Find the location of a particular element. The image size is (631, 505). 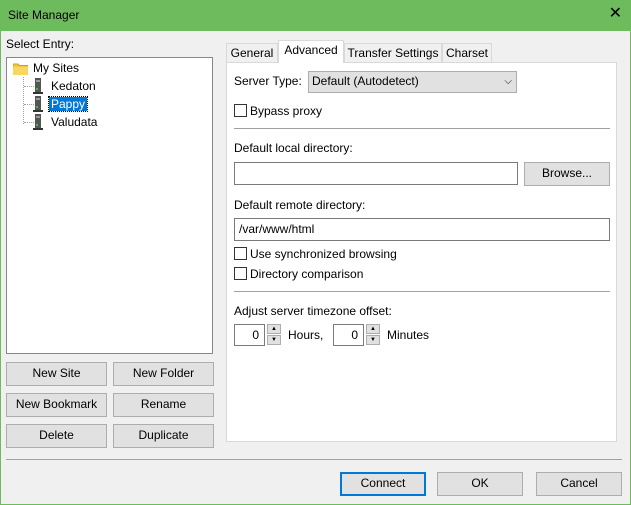

new-bookmark-button: New Bookmark is located at coordinates (56, 405).